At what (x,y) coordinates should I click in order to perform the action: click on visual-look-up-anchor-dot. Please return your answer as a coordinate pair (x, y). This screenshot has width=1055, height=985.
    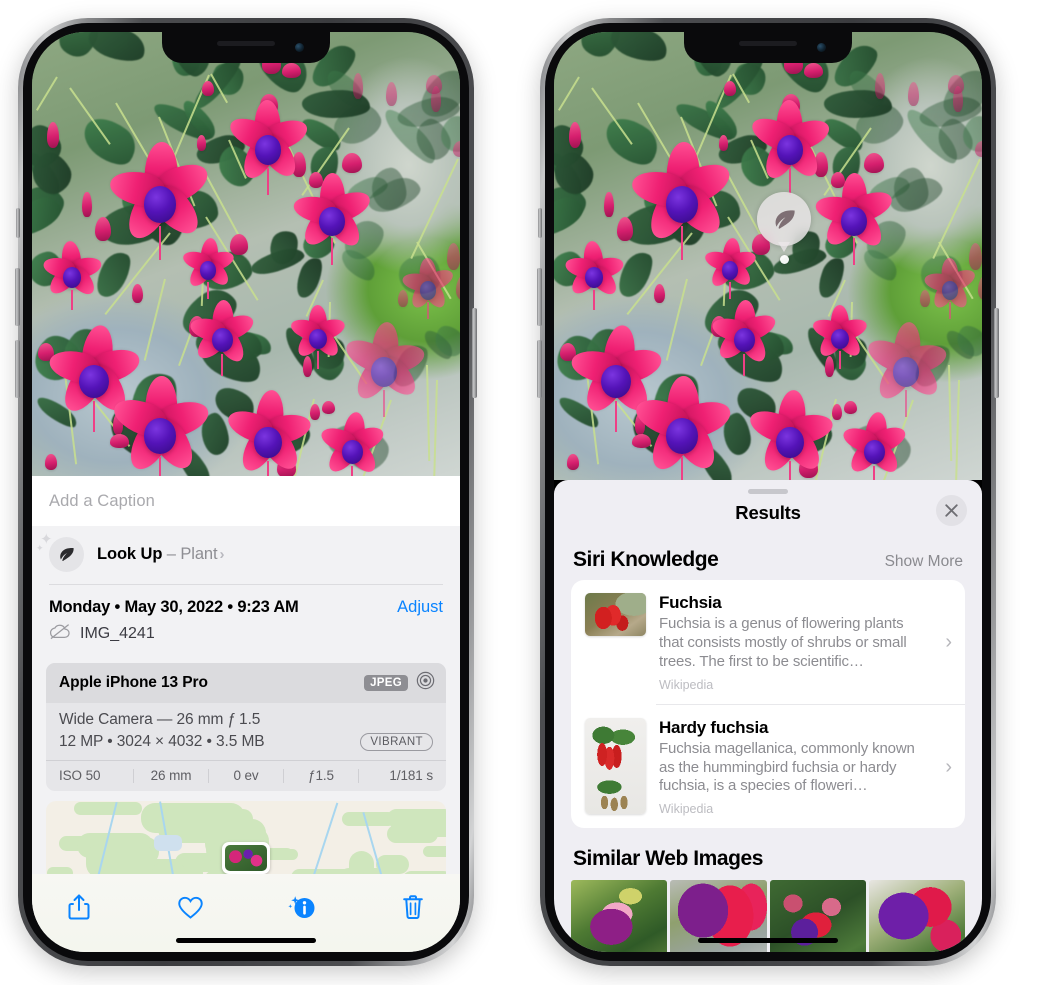
    Looking at the image, I should click on (784, 259).